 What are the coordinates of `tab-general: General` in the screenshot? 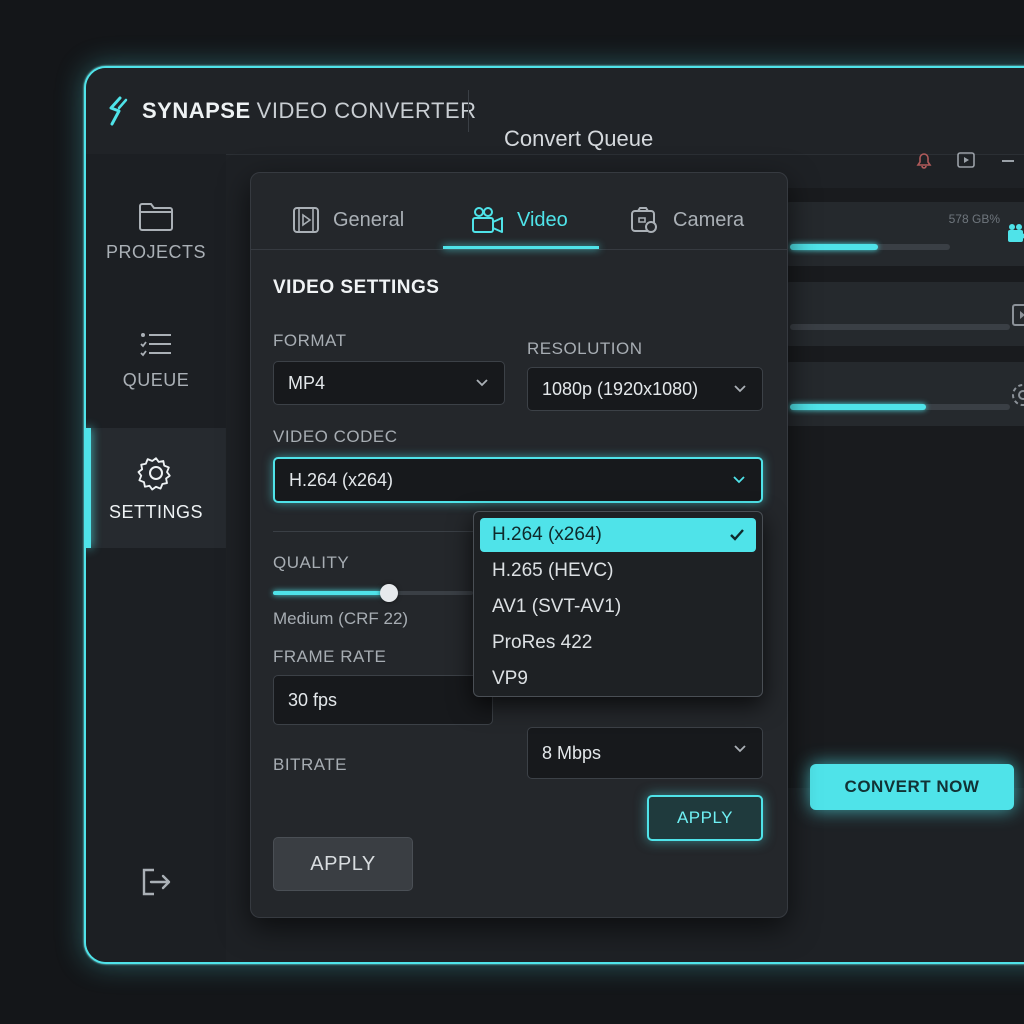 It's located at (347, 220).